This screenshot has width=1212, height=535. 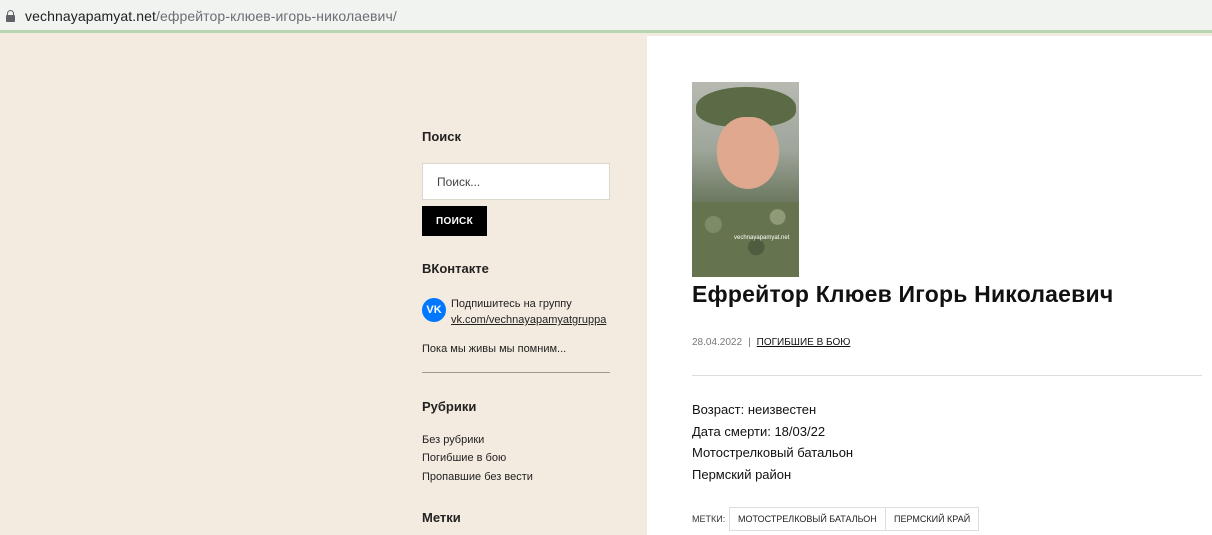 I want to click on post-line-unit: Мотострелковый батальон, so click(x=773, y=452).